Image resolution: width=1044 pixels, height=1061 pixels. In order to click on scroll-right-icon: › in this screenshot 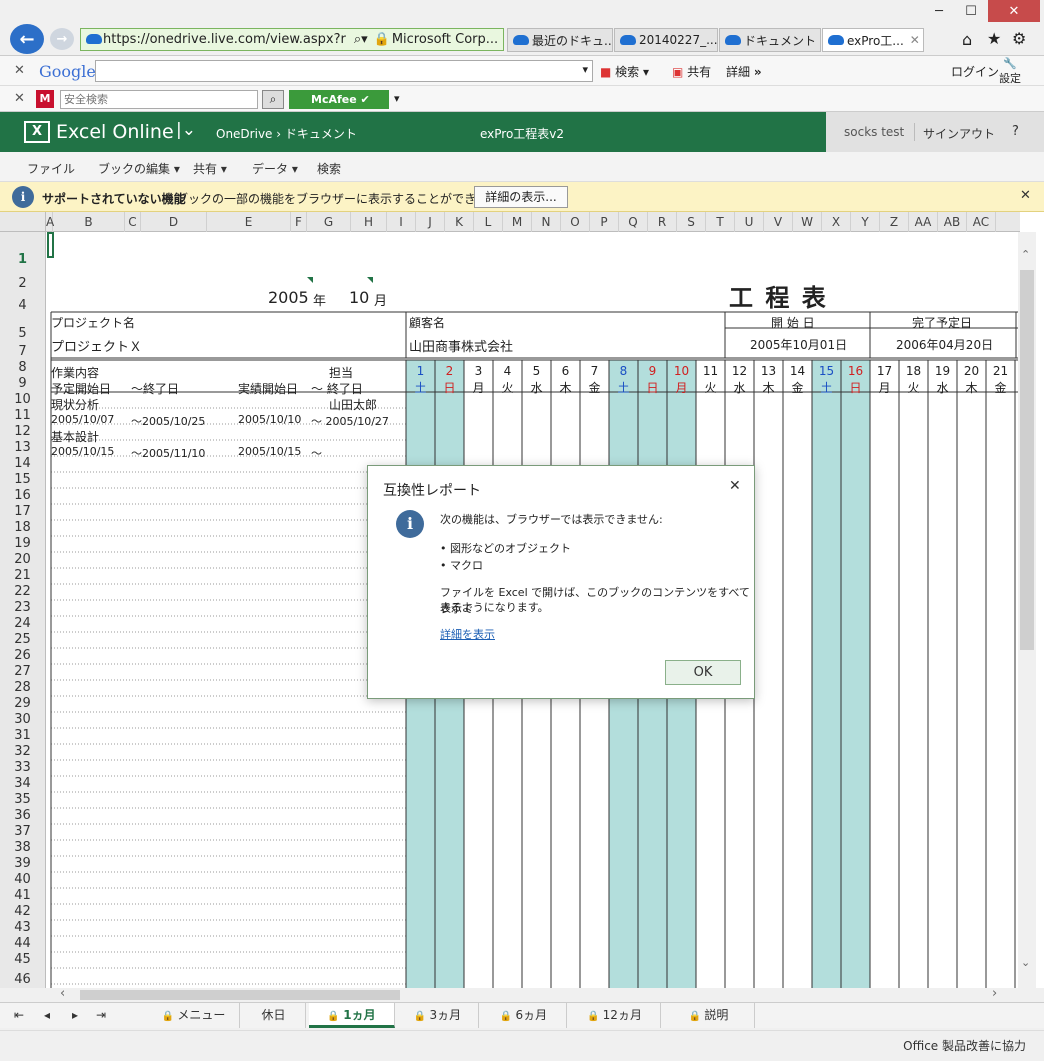, I will do `click(994, 993)`.